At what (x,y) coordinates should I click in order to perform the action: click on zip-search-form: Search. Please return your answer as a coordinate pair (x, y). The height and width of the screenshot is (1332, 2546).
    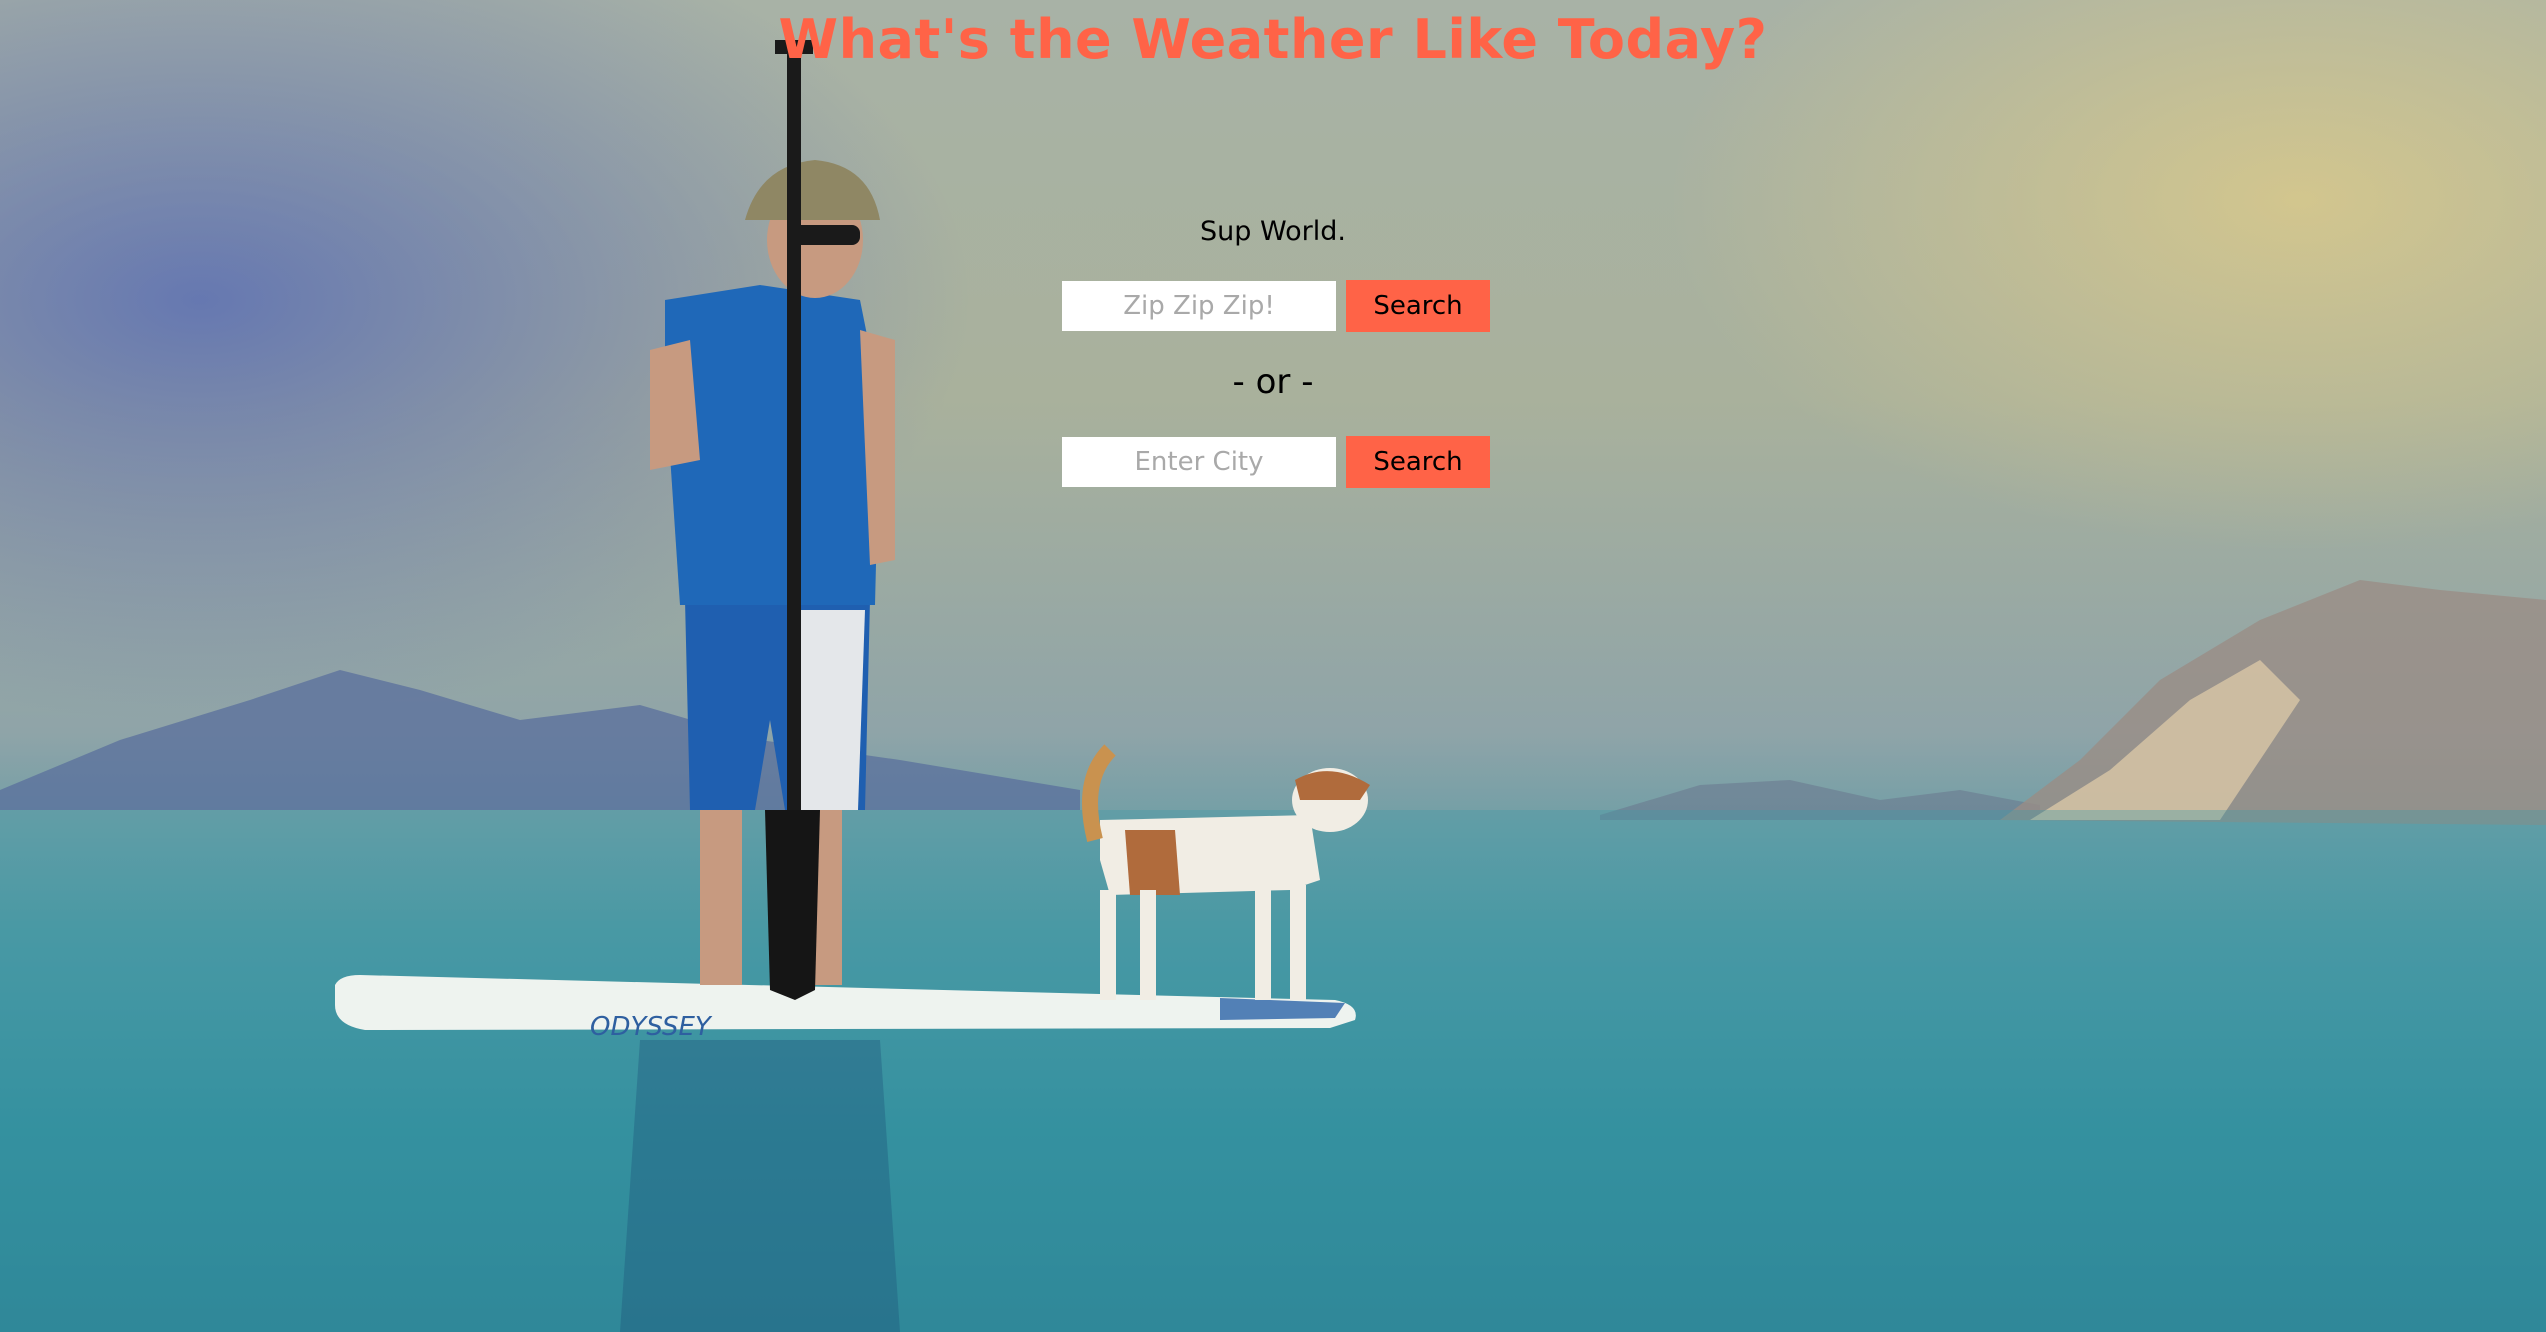
    Looking at the image, I should click on (1276, 306).